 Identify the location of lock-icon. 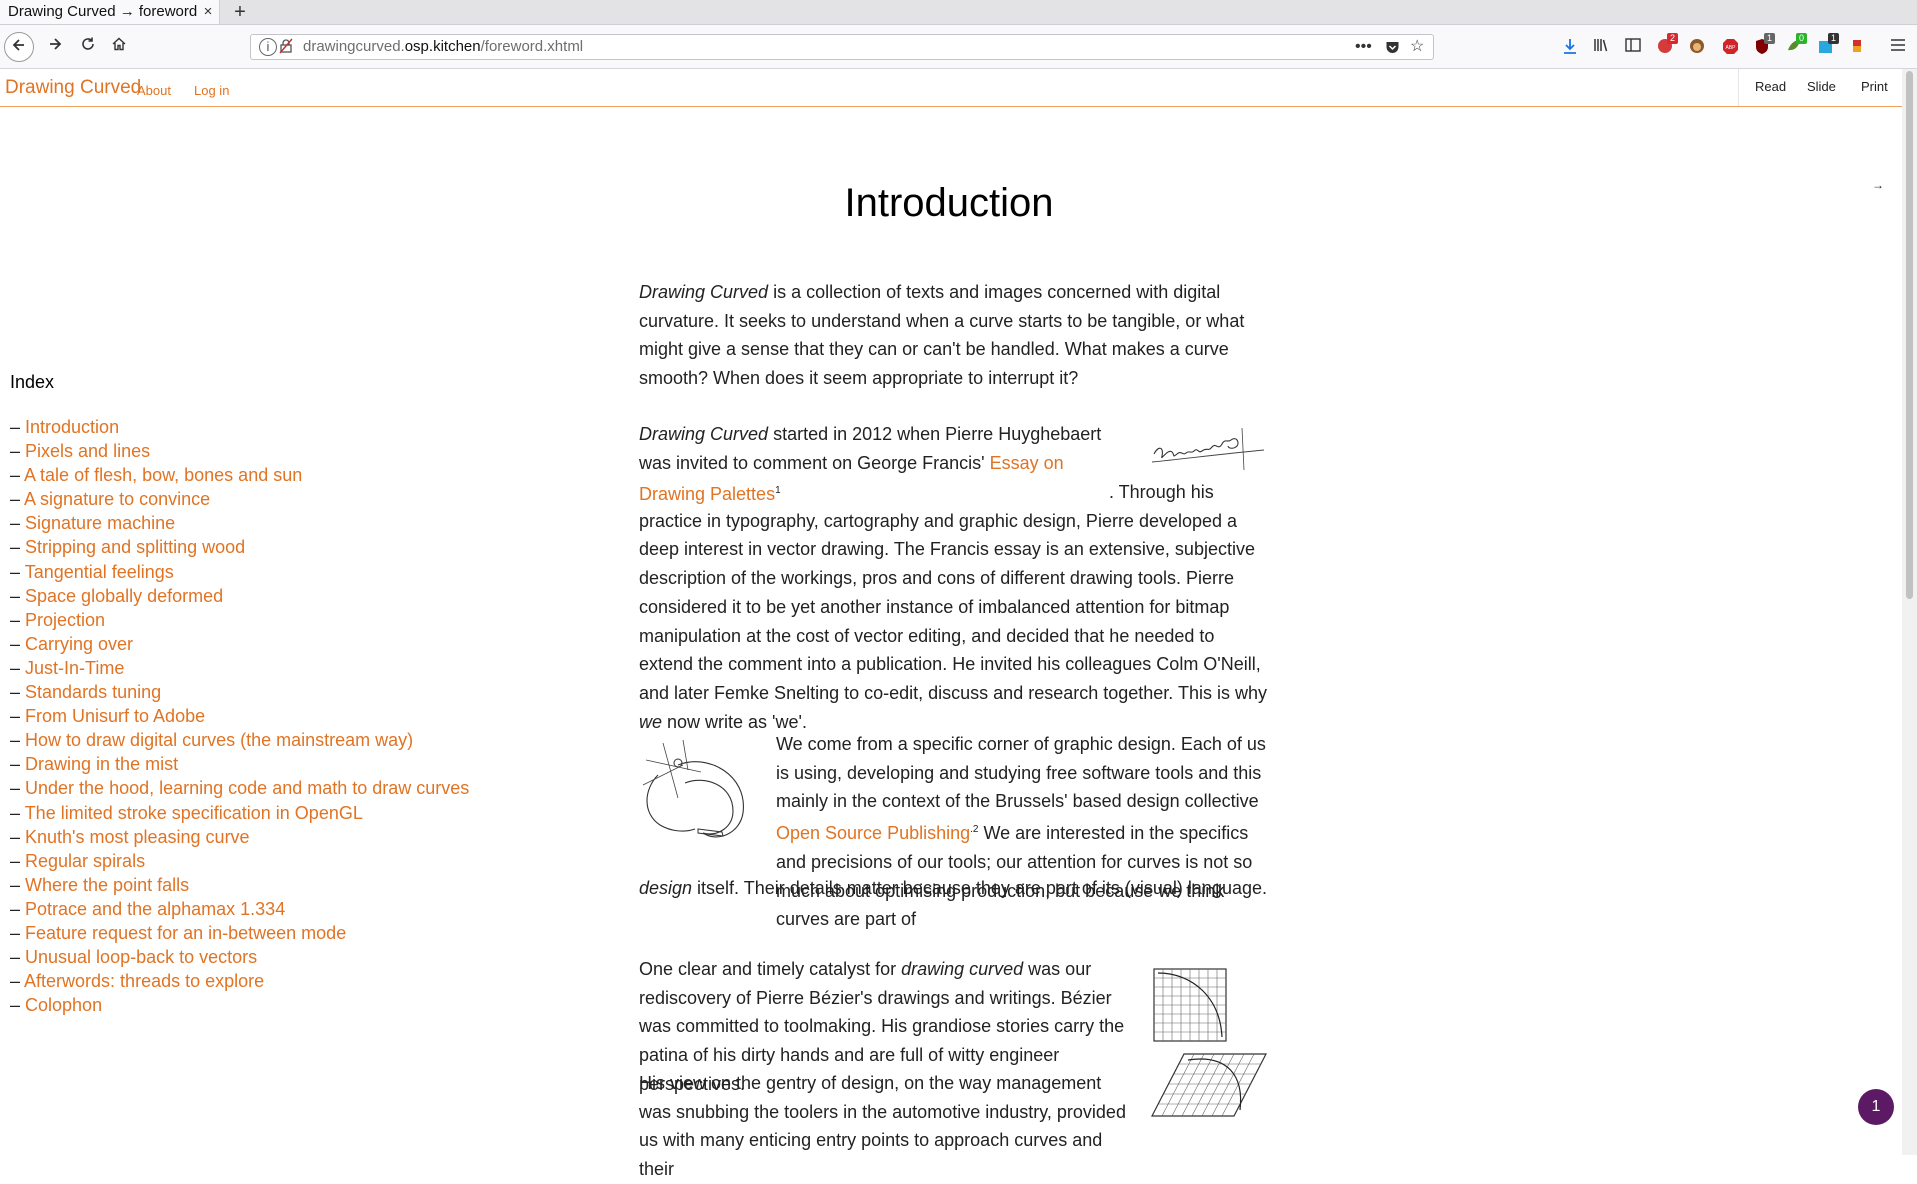
(286, 47).